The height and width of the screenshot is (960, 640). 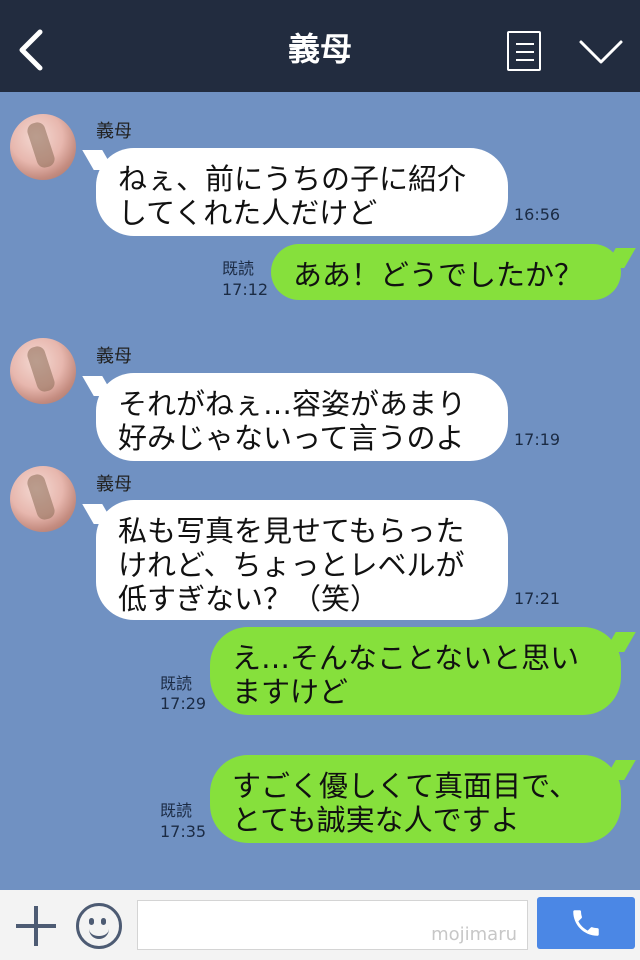 What do you see at coordinates (183, 703) in the screenshot?
I see `message-time: 17:29` at bounding box center [183, 703].